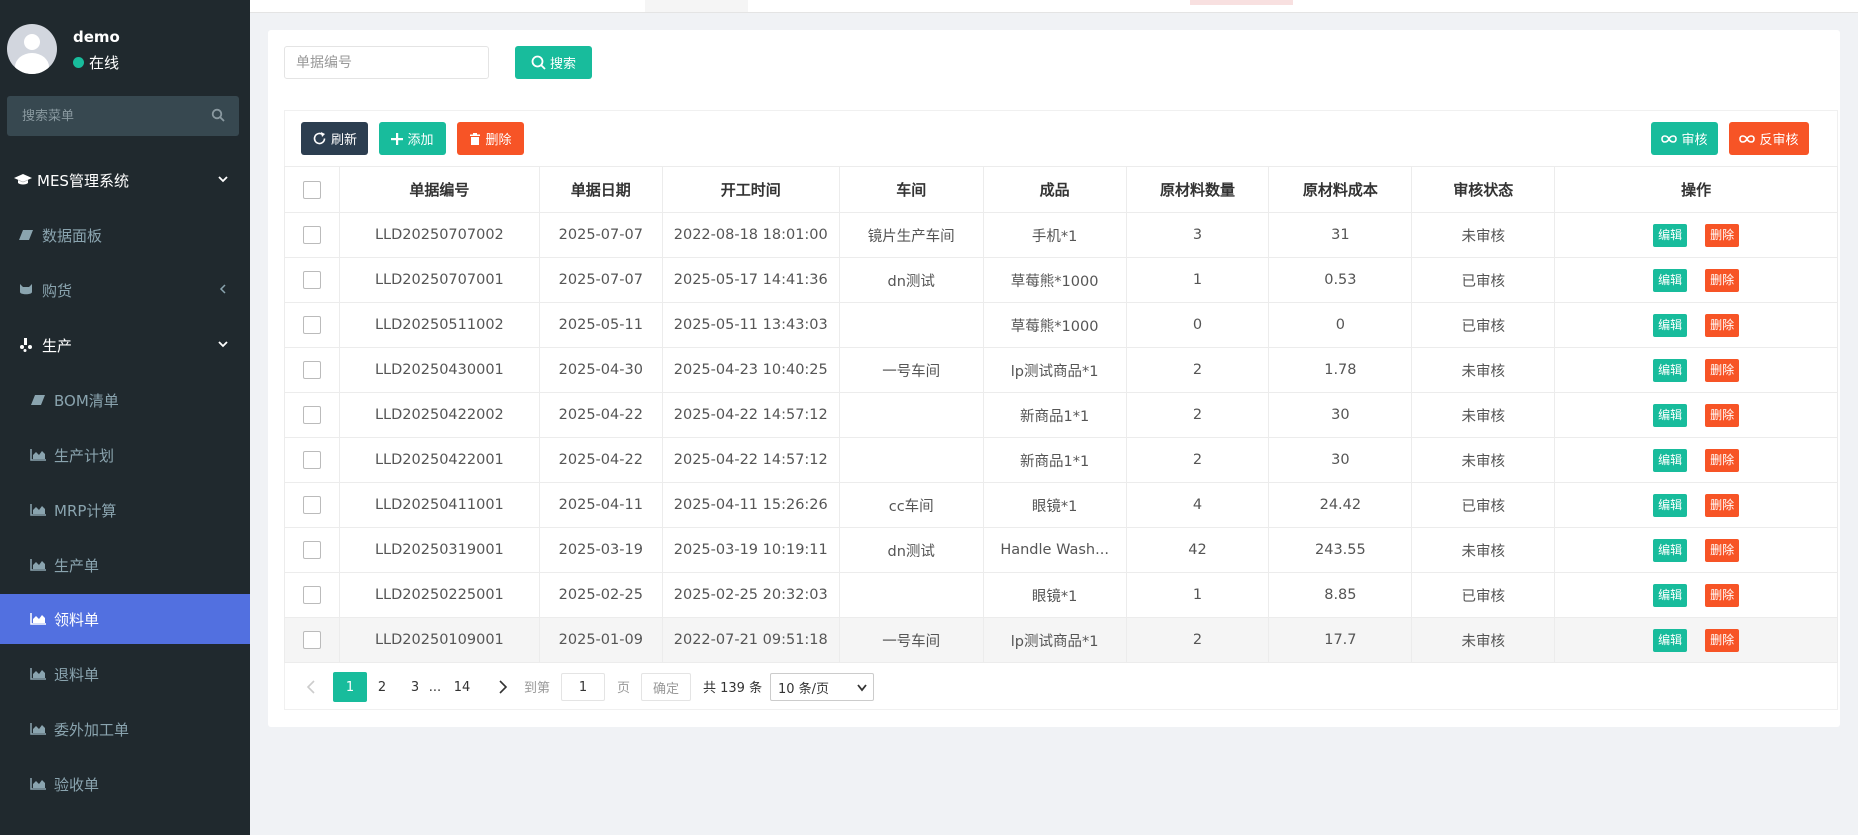 The height and width of the screenshot is (835, 1858). I want to click on sidebar-item-production-plan: 生产计划, so click(125, 455).